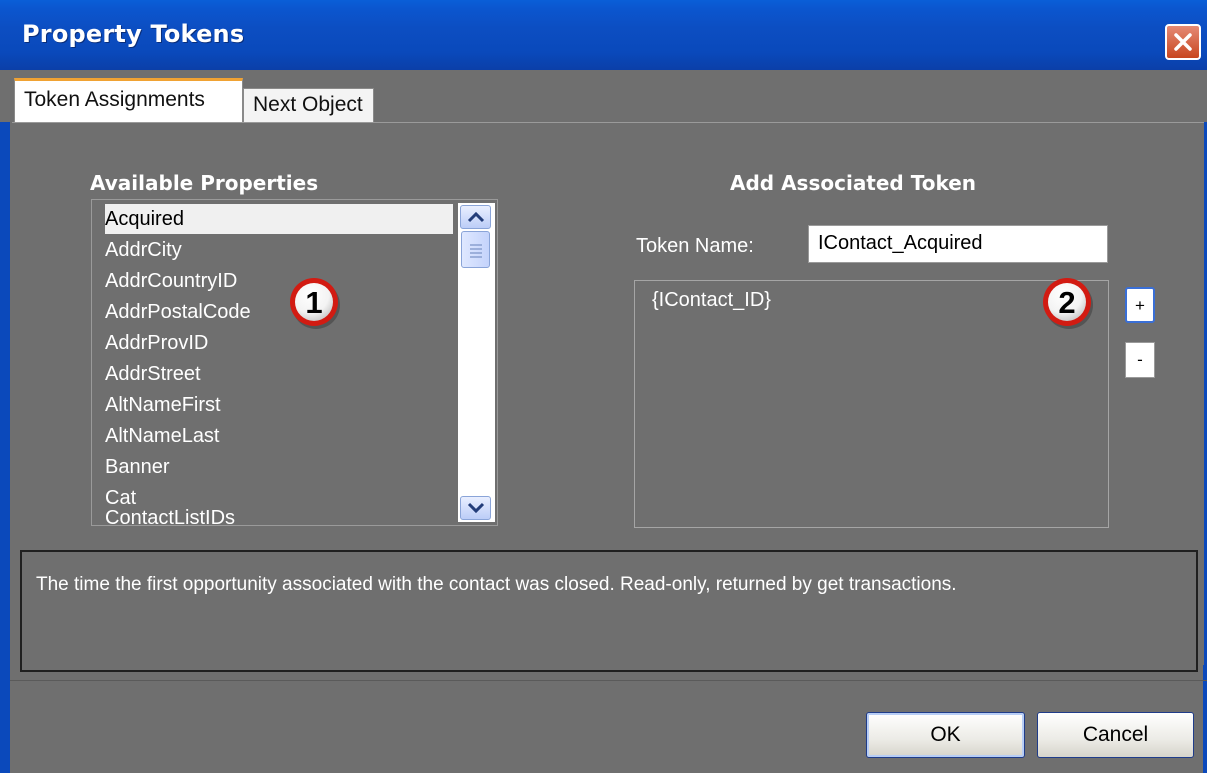 Image resolution: width=1207 pixels, height=773 pixels. Describe the element at coordinates (143, 250) in the screenshot. I see `list-item-addrcity: AddrCity` at that location.